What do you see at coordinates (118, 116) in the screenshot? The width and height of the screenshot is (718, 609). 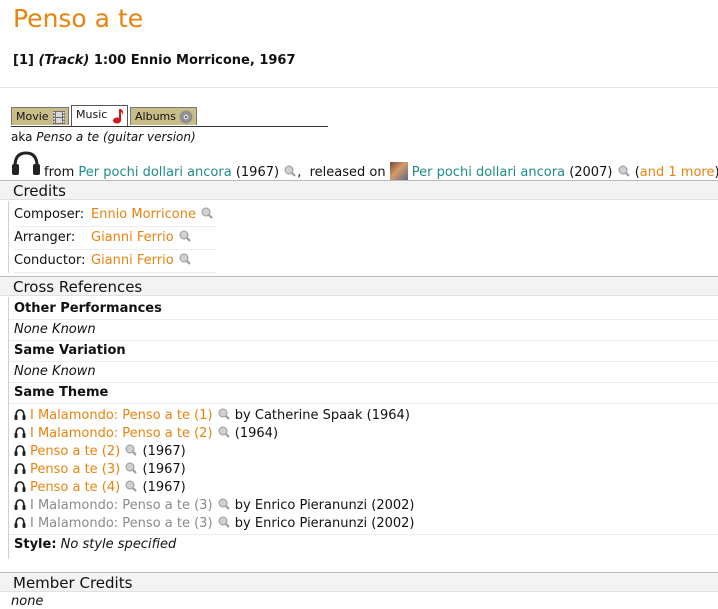 I see `music-note-icon` at bounding box center [118, 116].